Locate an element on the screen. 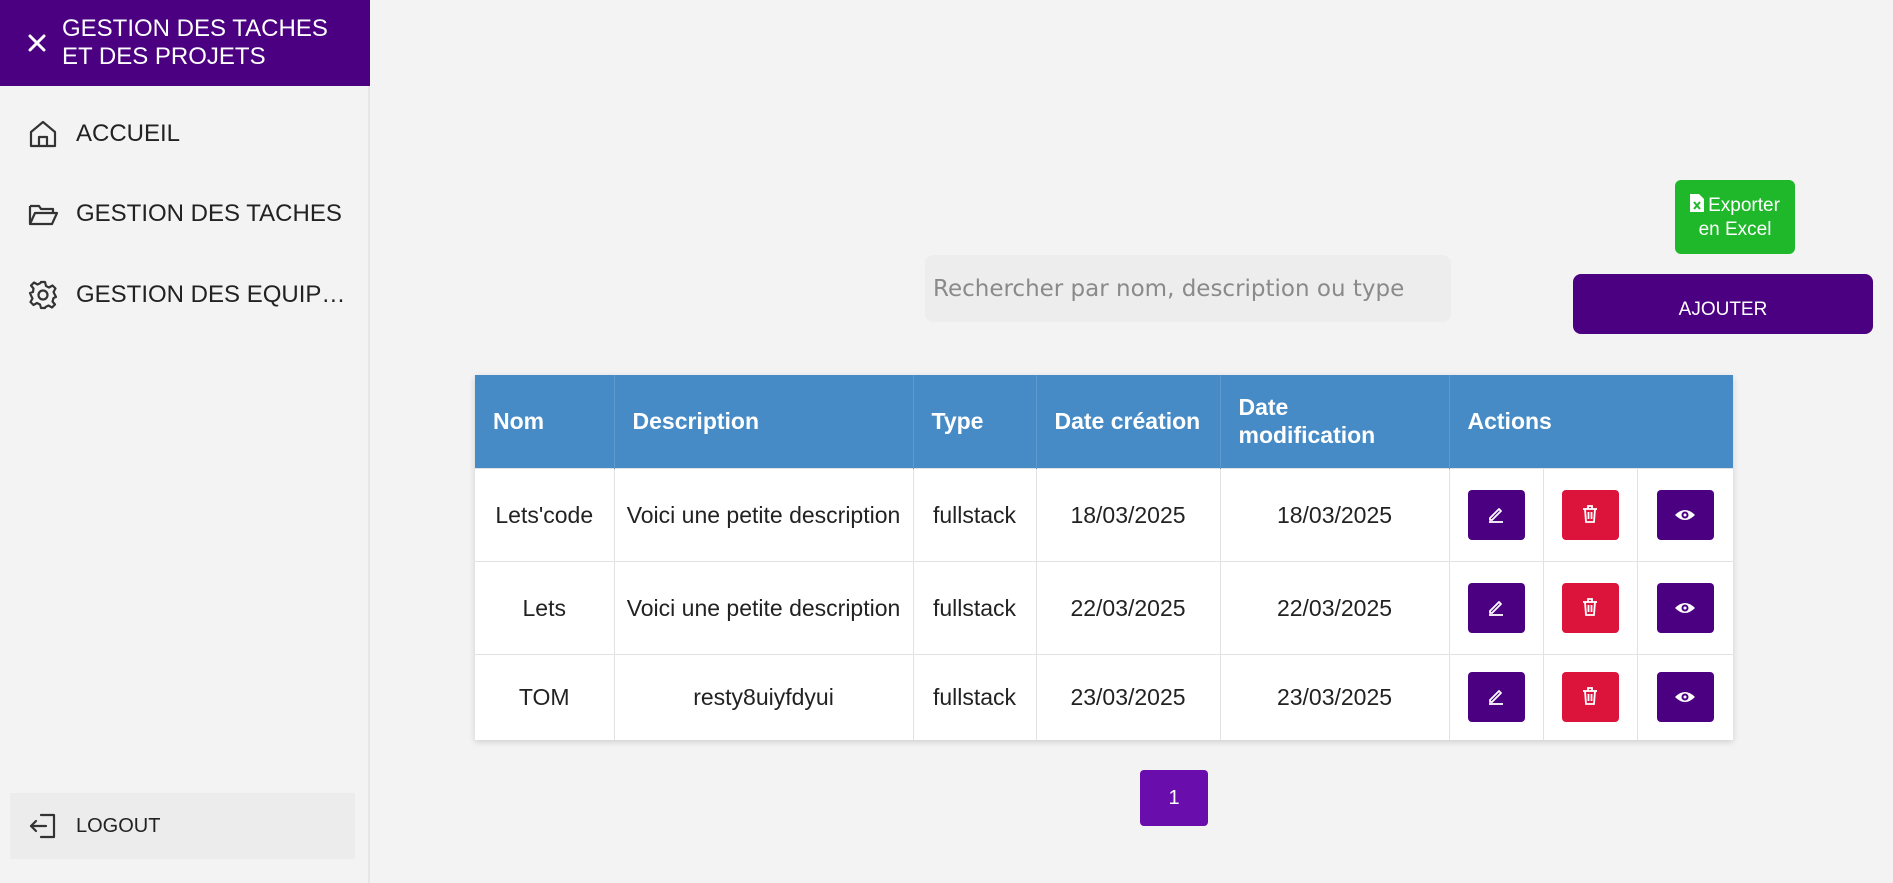 This screenshot has height=883, width=1893. page-number: 1 is located at coordinates (1174, 797).